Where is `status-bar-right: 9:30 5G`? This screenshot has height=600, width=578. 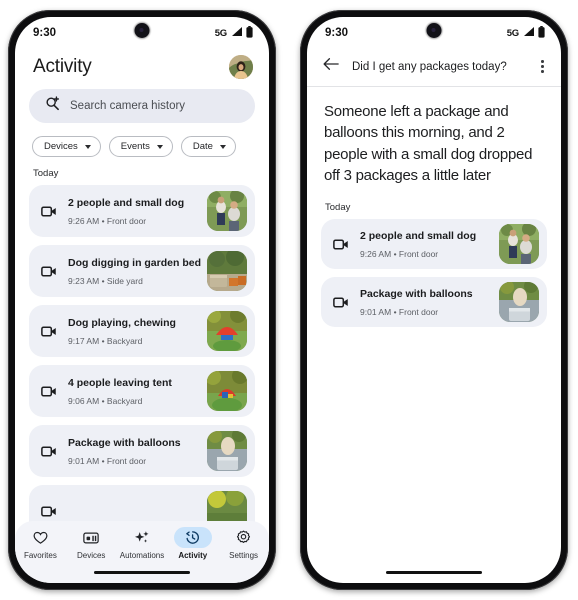 status-bar-right: 9:30 5G is located at coordinates (434, 33).